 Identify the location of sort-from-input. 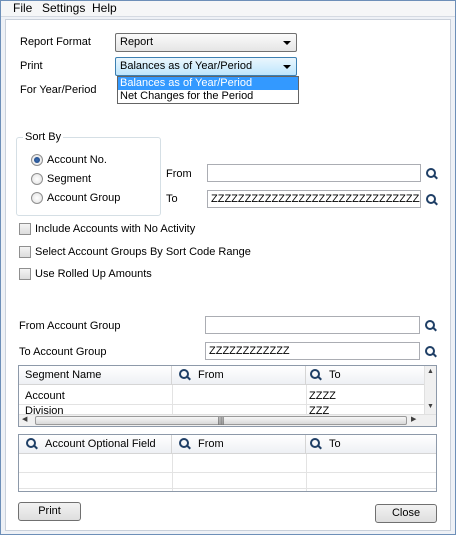
(314, 173).